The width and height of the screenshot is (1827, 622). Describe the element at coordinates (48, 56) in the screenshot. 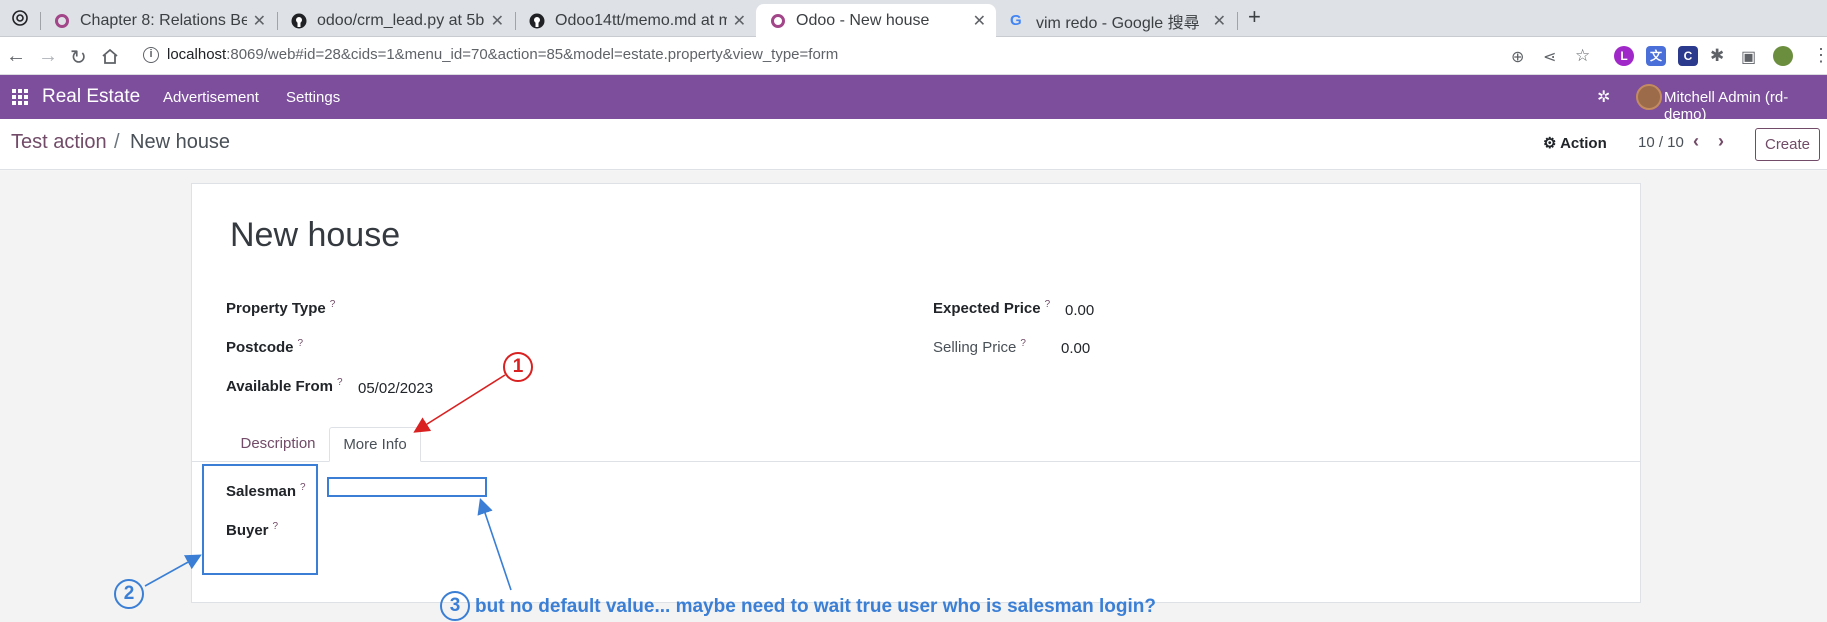

I see `forward-icon: →` at that location.